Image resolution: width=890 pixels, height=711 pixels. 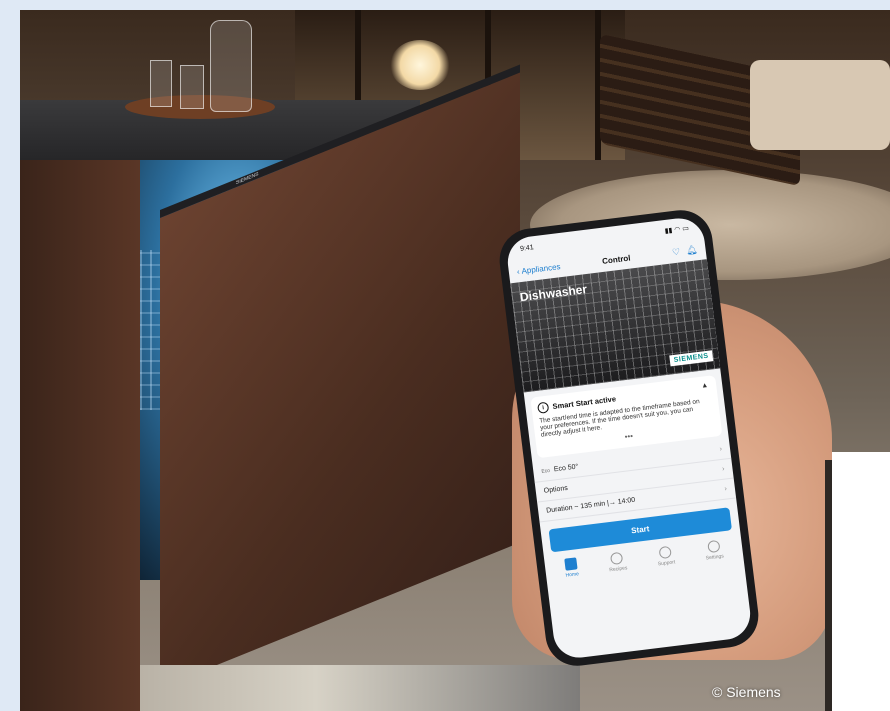 I want to click on lower-photo-strip, so click(x=360, y=688).